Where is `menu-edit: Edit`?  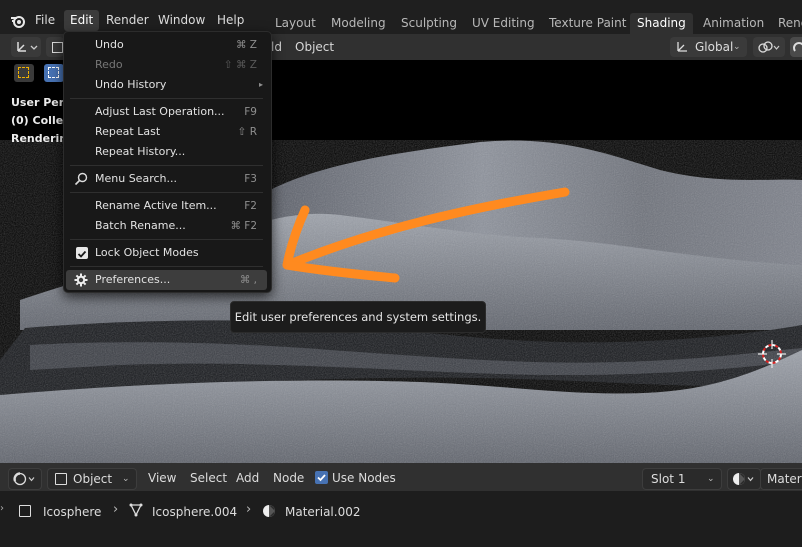 menu-edit: Edit is located at coordinates (82, 20).